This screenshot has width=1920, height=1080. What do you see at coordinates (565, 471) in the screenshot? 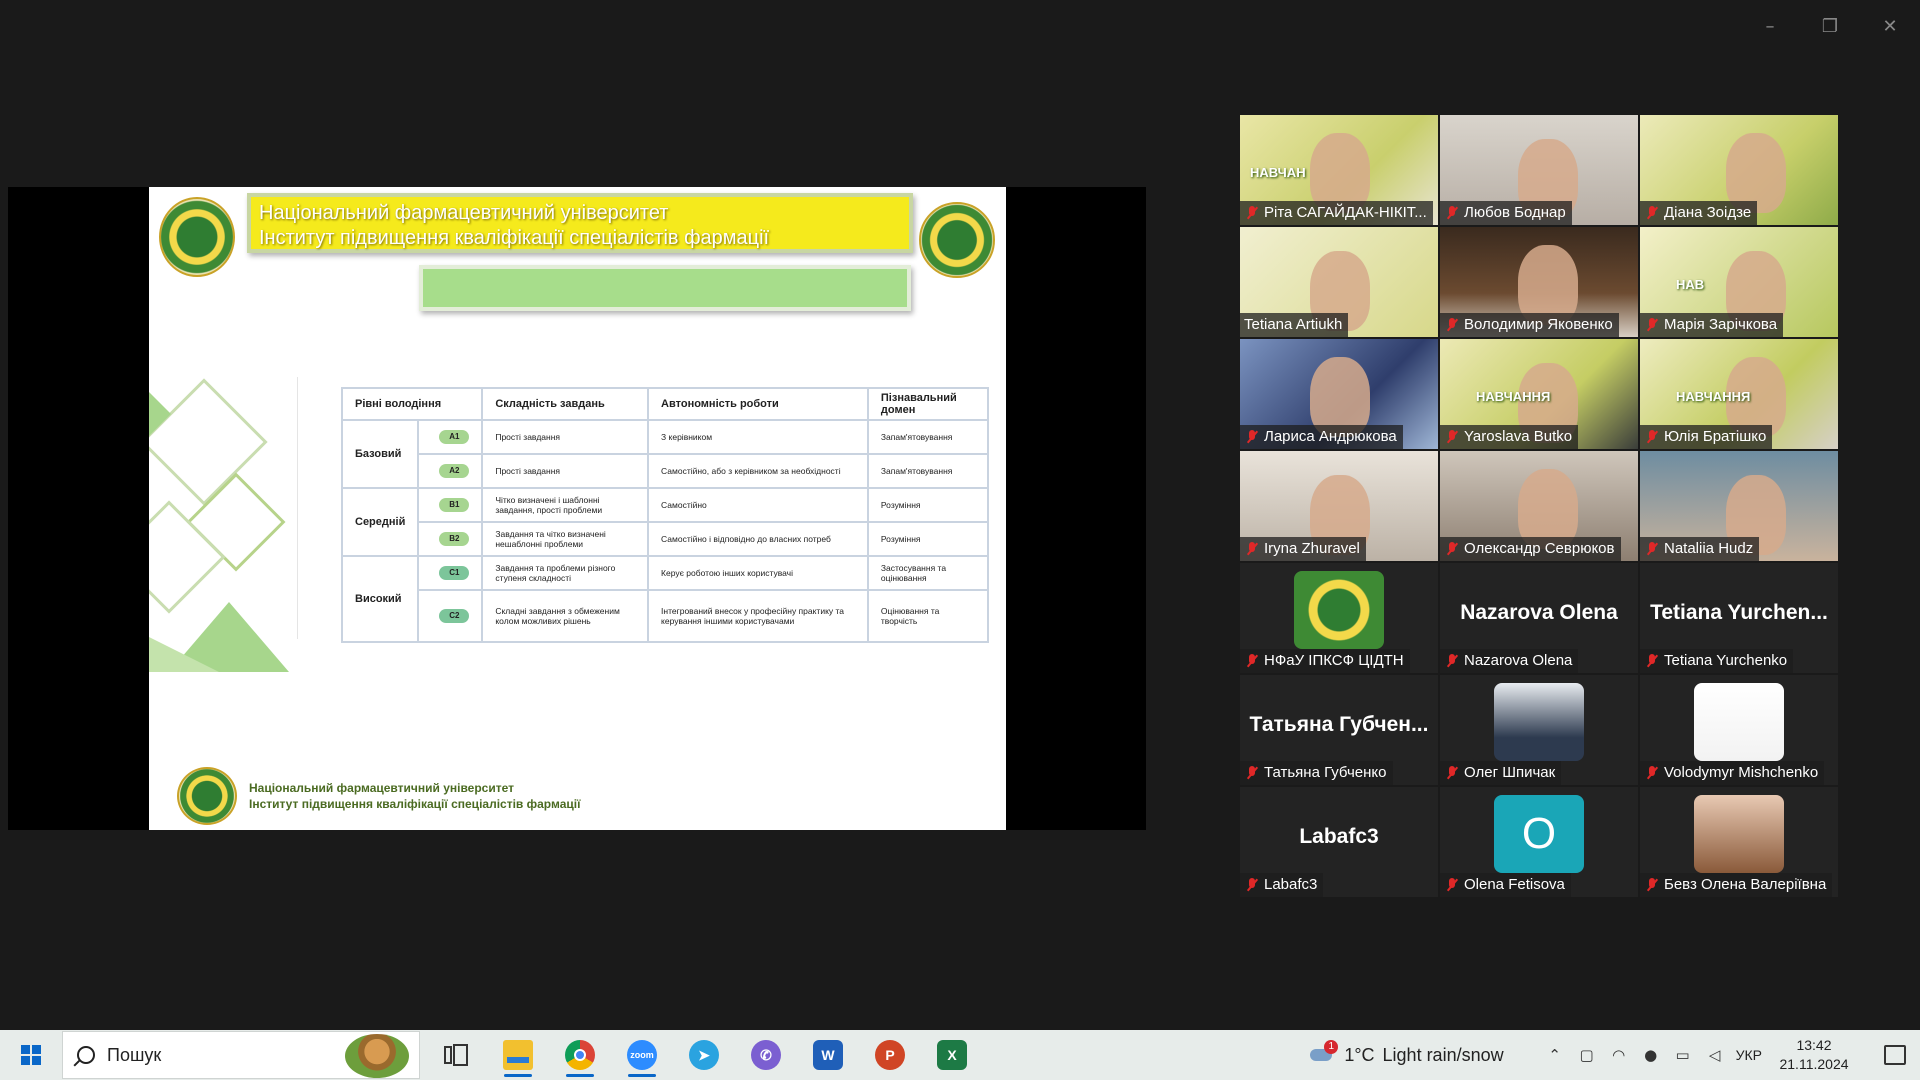
I see `complexity-cell: Прості завдання` at bounding box center [565, 471].